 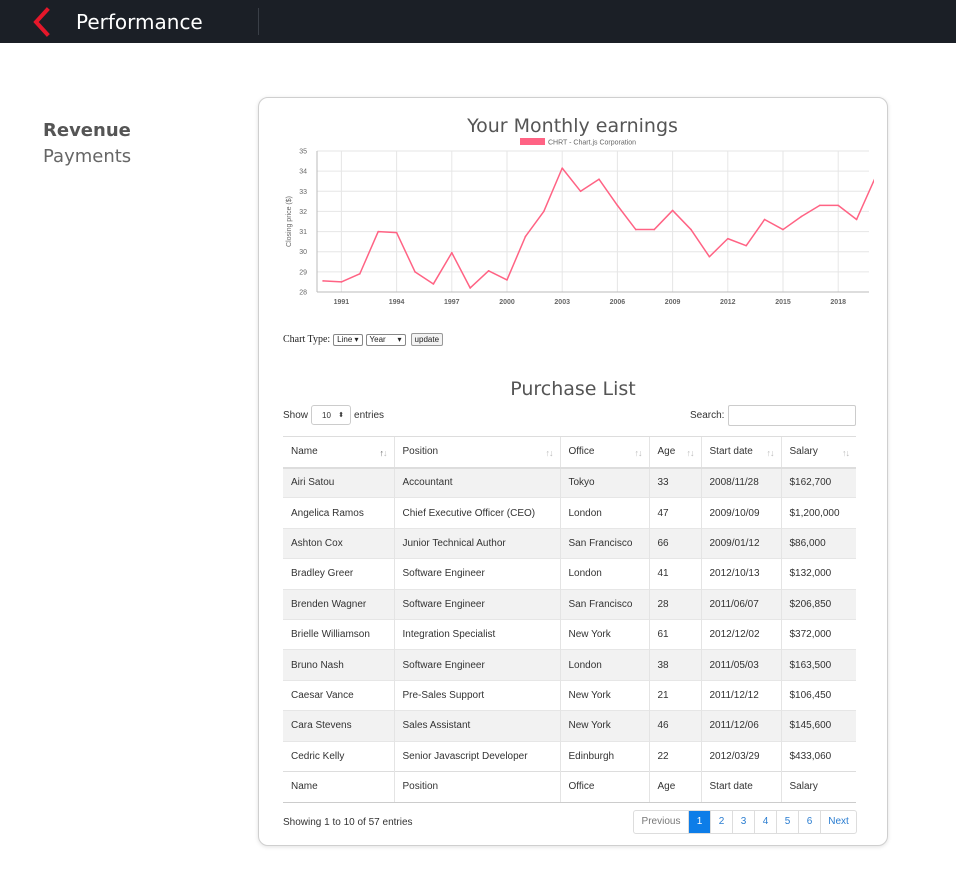 What do you see at coordinates (604, 786) in the screenshot?
I see `footer-office: Office` at bounding box center [604, 786].